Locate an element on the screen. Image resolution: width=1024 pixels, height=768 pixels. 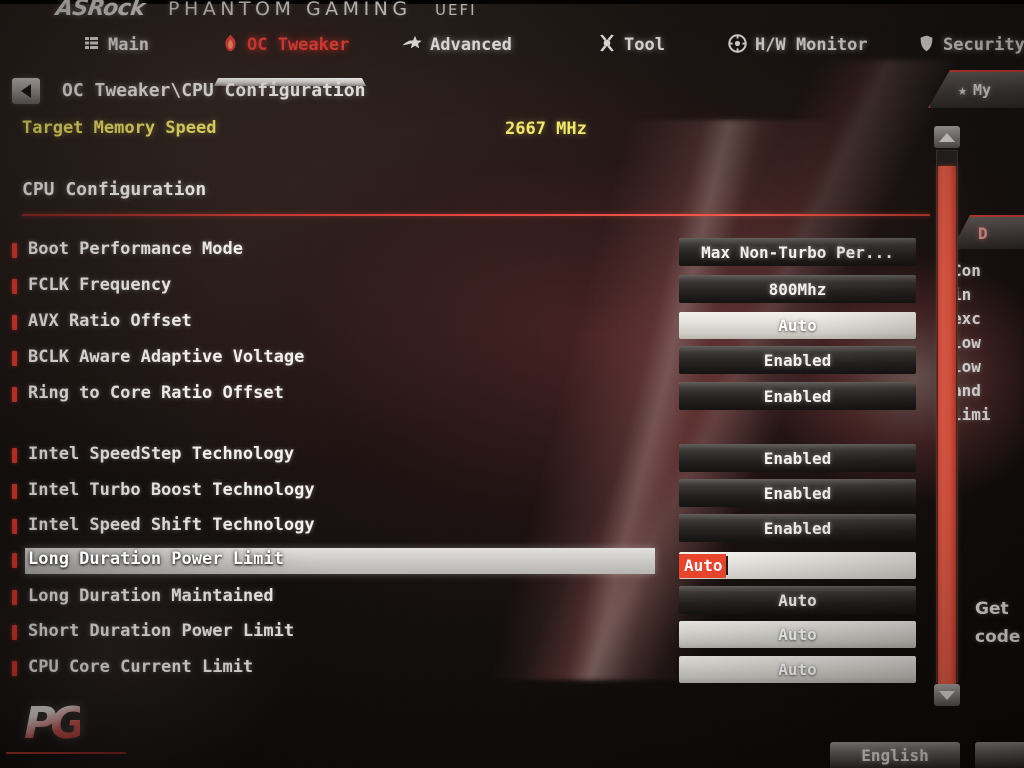
setting-label: Ring to Core Ratio Offset is located at coordinates (156, 393).